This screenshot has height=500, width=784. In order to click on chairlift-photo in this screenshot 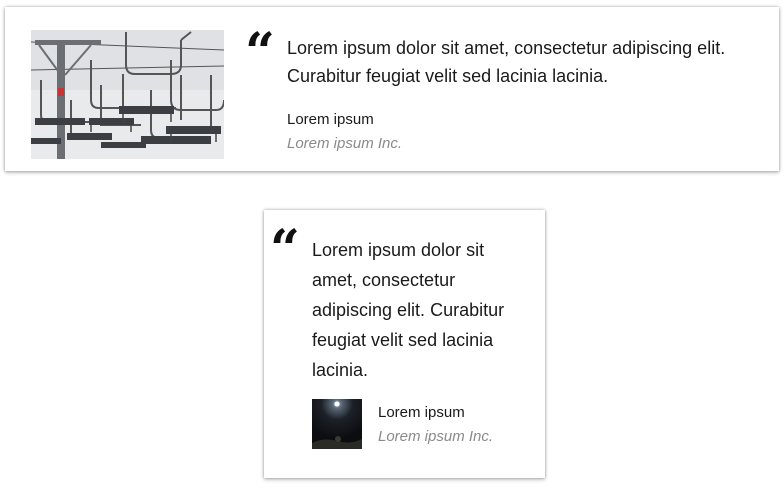, I will do `click(127, 94)`.